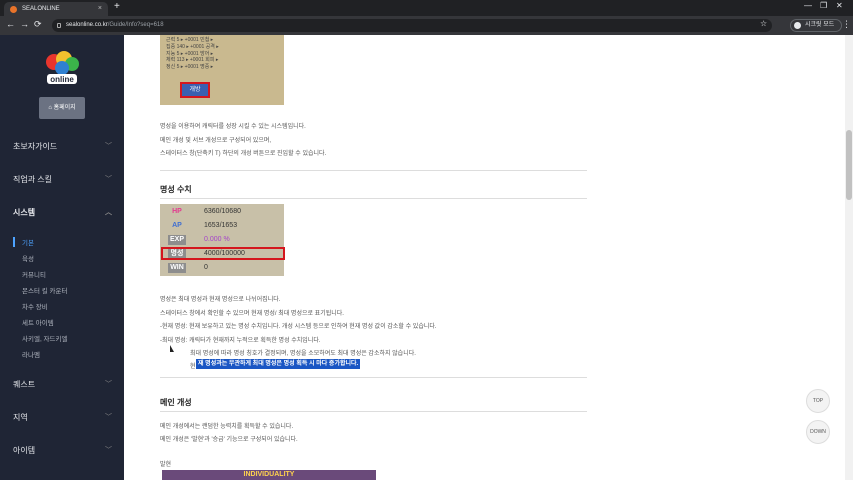  I want to click on main-paragraph: 메인 개성에서는 랜덤한 능력치를 획득할 수 있습니다., so click(227, 427).